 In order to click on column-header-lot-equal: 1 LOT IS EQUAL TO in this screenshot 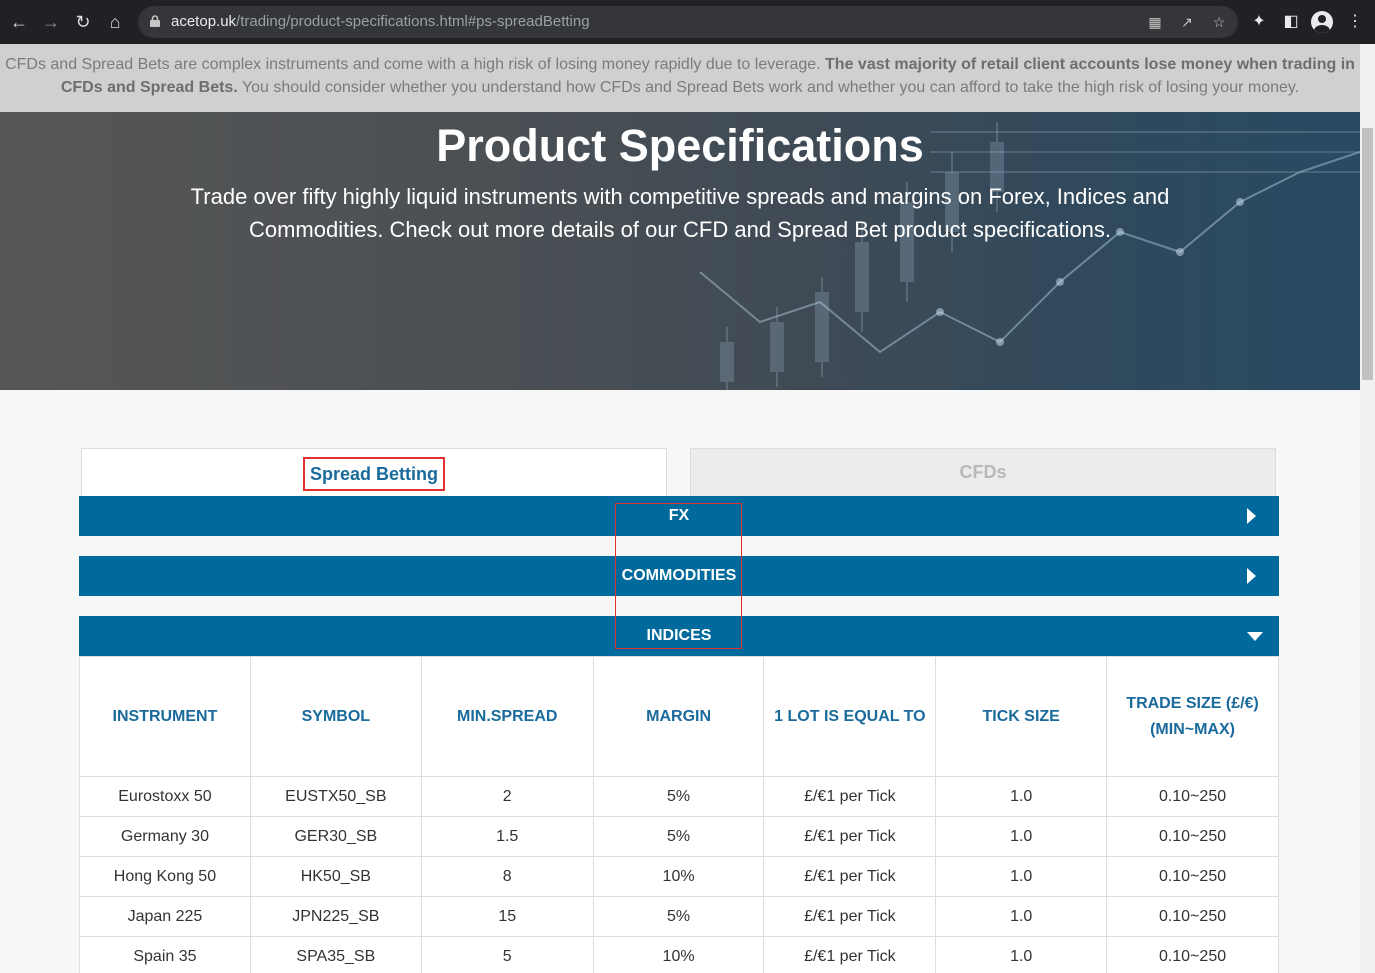, I will do `click(850, 716)`.